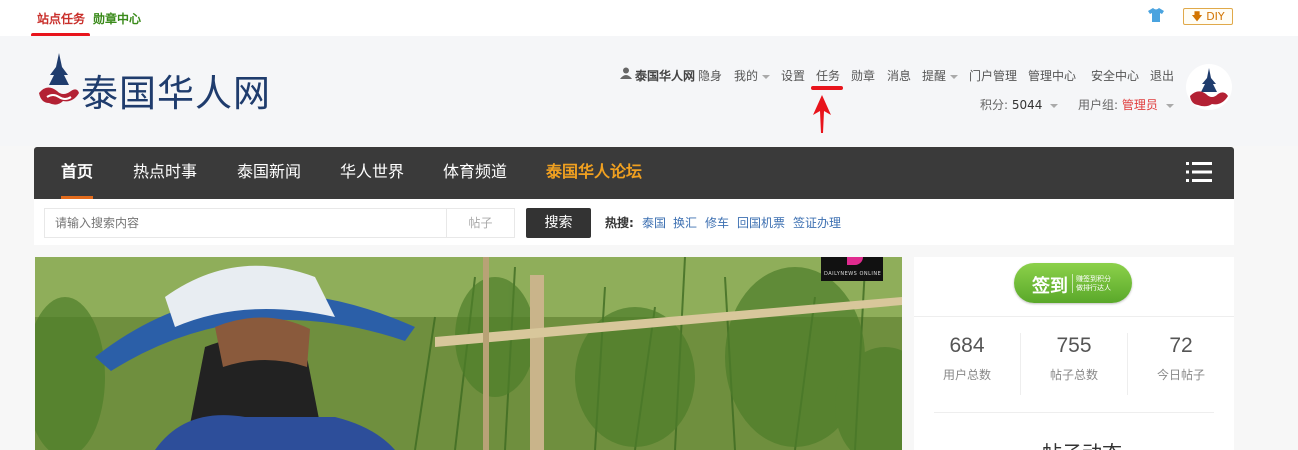  I want to click on admin-center-link: 管理中心, so click(1052, 75).